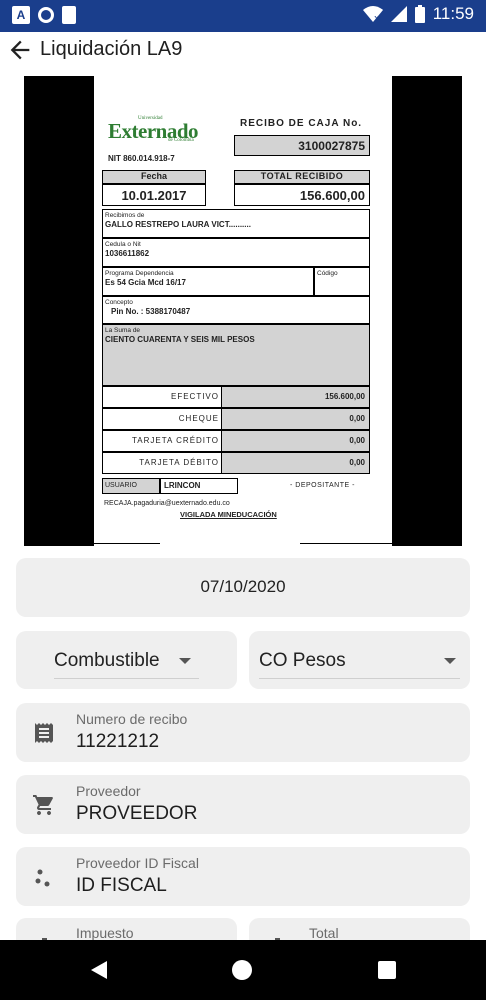 This screenshot has height=1000, width=486. I want to click on payment-row: TARJETA DÉBITO 0,00, so click(236, 463).